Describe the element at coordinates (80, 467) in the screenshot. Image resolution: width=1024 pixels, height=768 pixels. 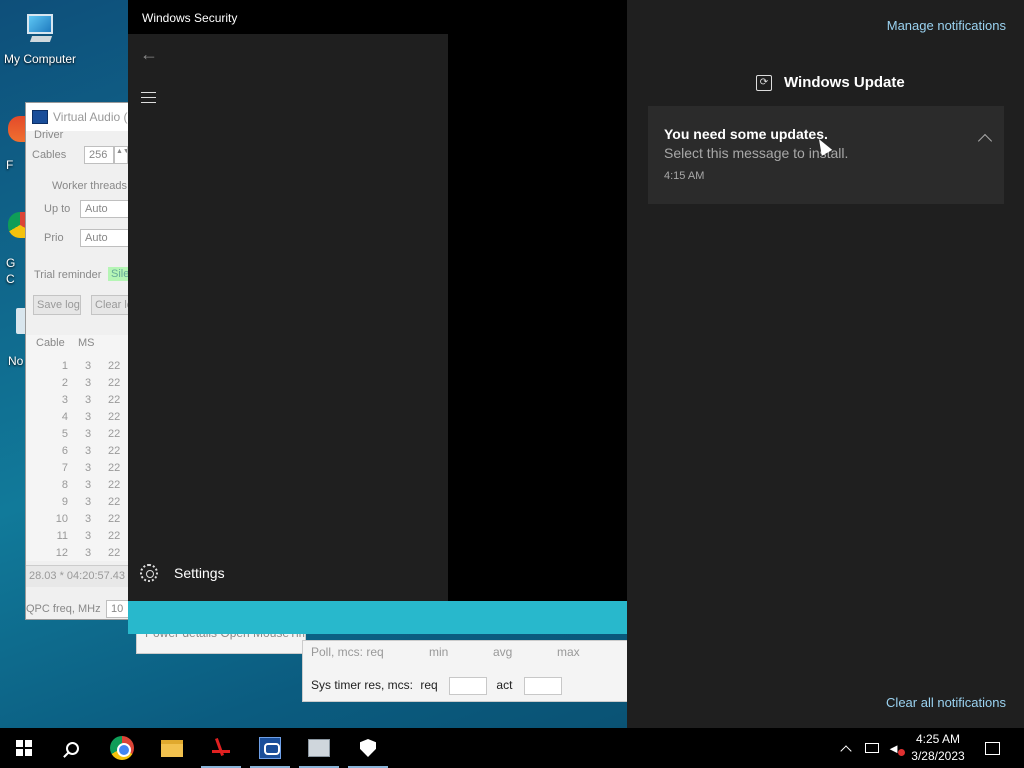
I see `table-row: 7 3 22` at that location.